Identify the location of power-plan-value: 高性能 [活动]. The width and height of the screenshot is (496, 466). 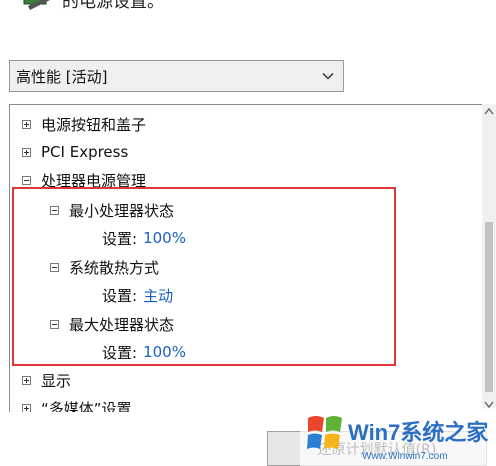
(62, 76).